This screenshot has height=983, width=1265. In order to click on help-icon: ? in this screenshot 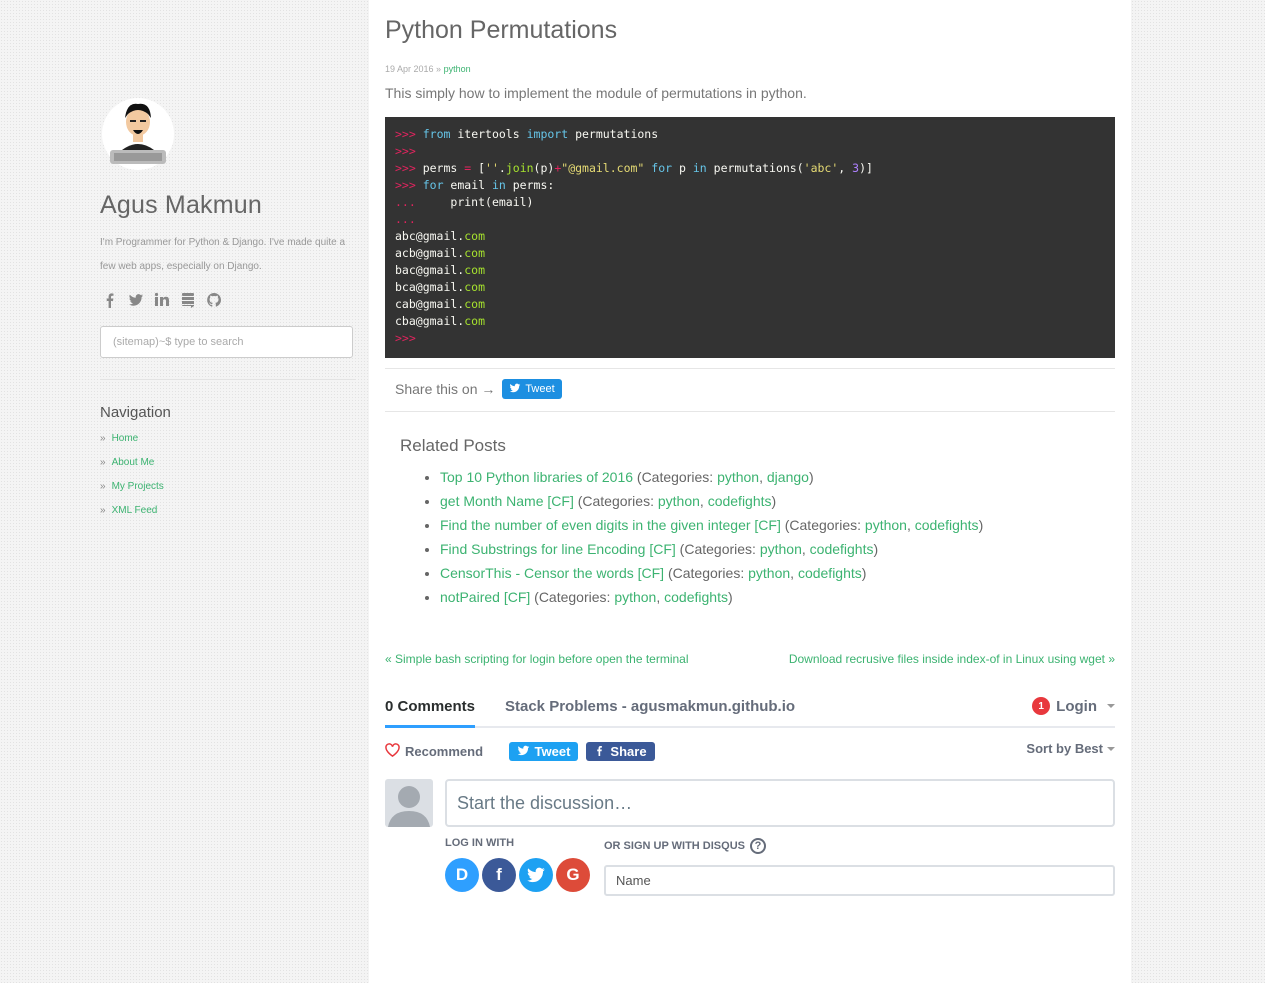, I will do `click(757, 846)`.